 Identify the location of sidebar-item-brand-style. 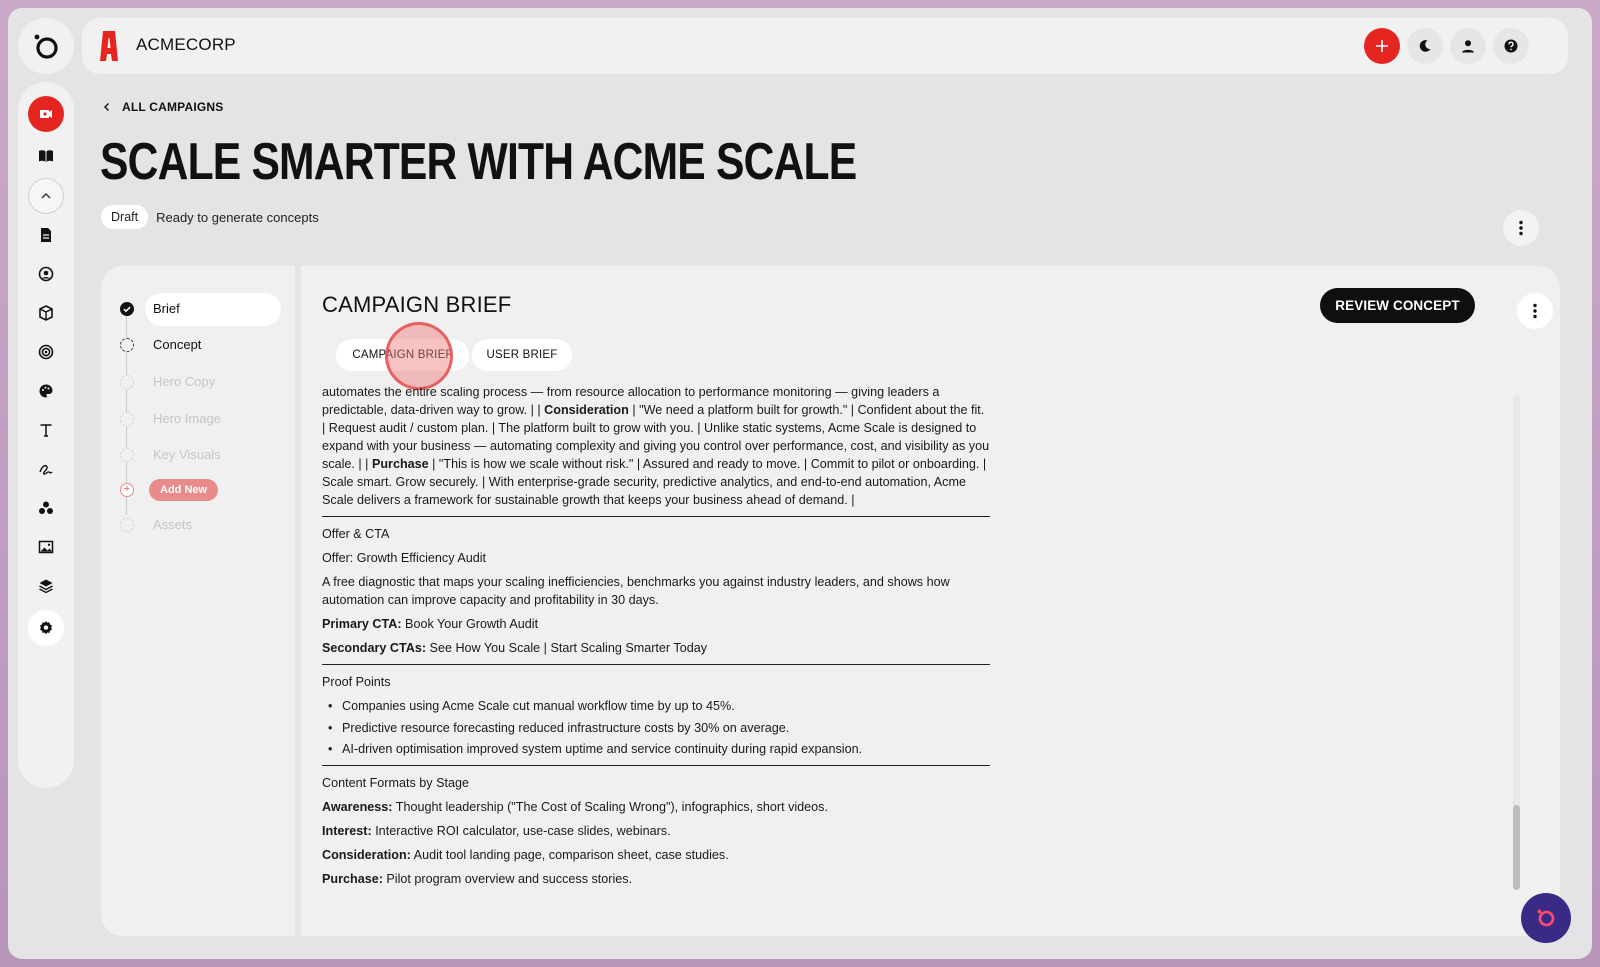
(46, 391).